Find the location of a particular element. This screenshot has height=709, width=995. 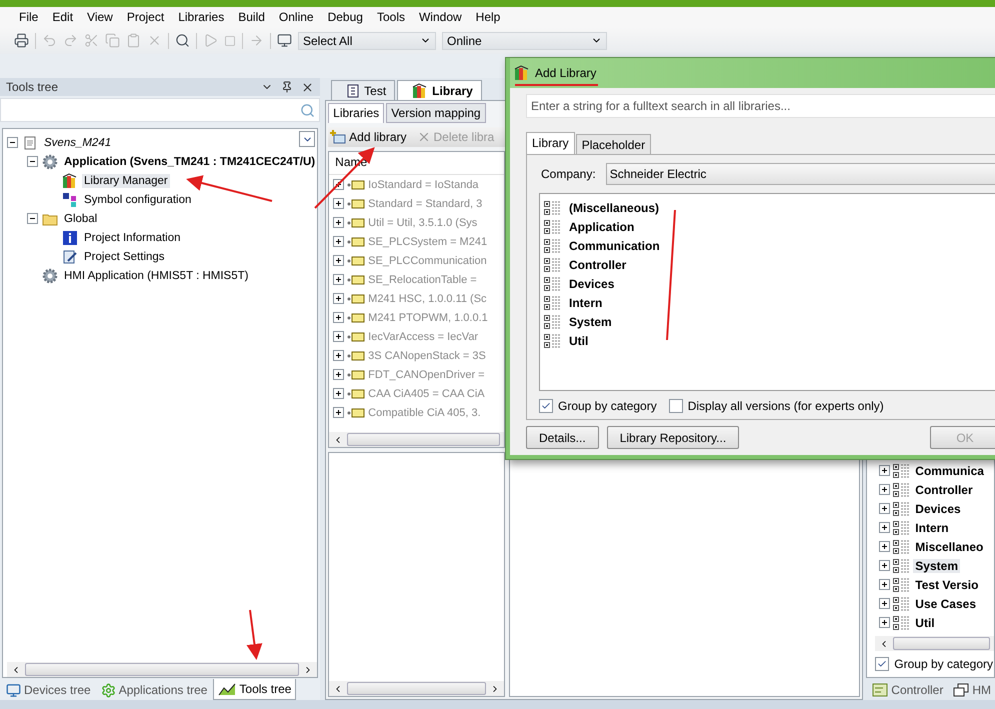

tree-item: Svens_M241 is located at coordinates (78, 143).